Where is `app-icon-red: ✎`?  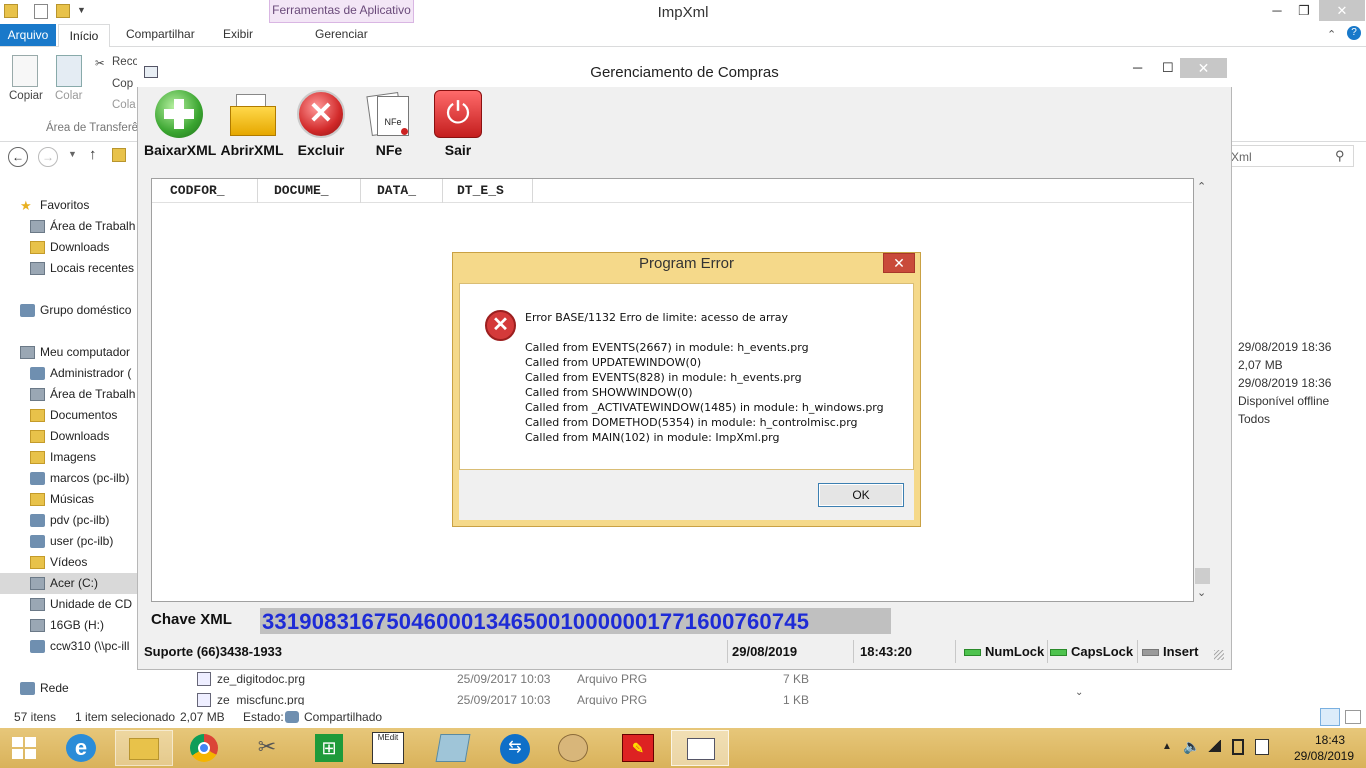 app-icon-red: ✎ is located at coordinates (638, 748).